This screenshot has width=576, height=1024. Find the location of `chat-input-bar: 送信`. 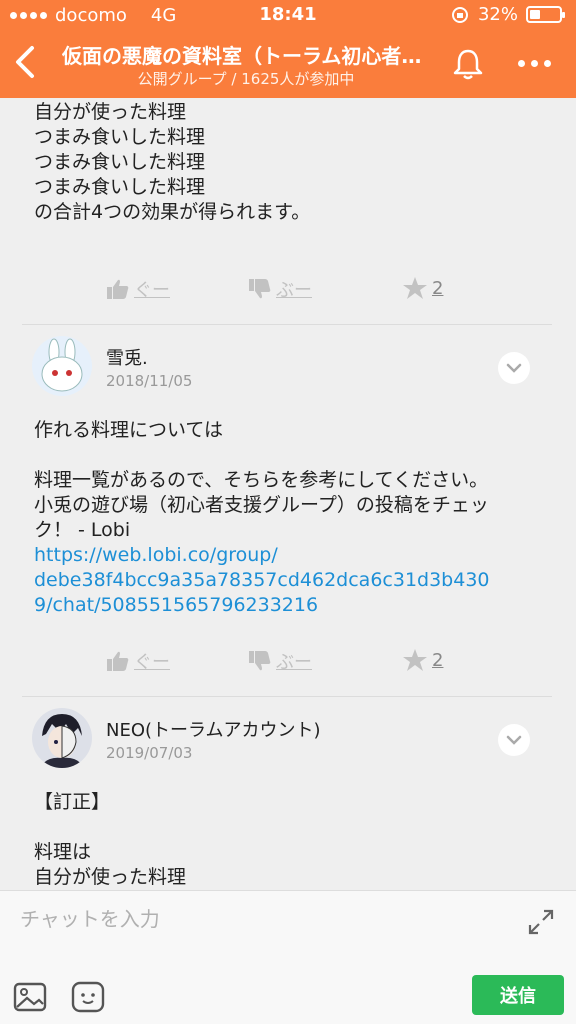

chat-input-bar: 送信 is located at coordinates (288, 957).